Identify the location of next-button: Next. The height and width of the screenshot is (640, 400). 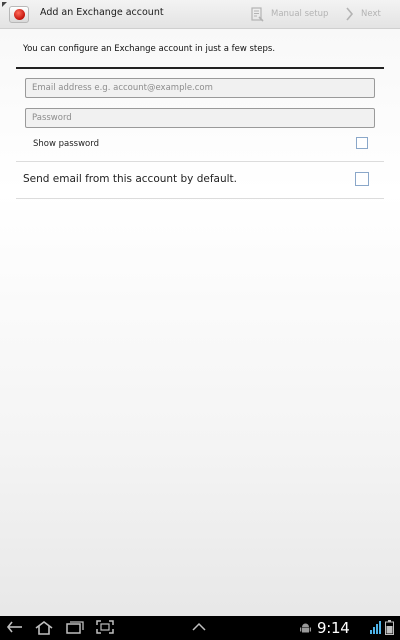
(363, 14).